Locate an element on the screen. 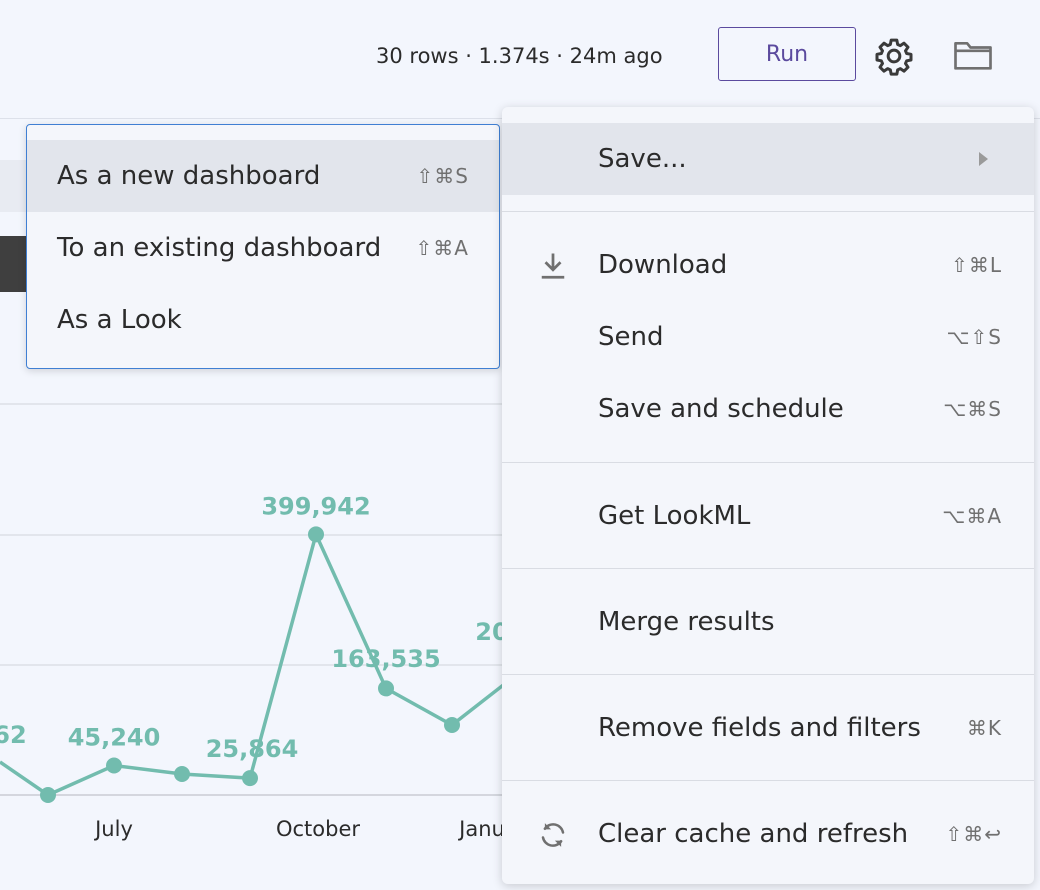  run-button: Run is located at coordinates (787, 54).